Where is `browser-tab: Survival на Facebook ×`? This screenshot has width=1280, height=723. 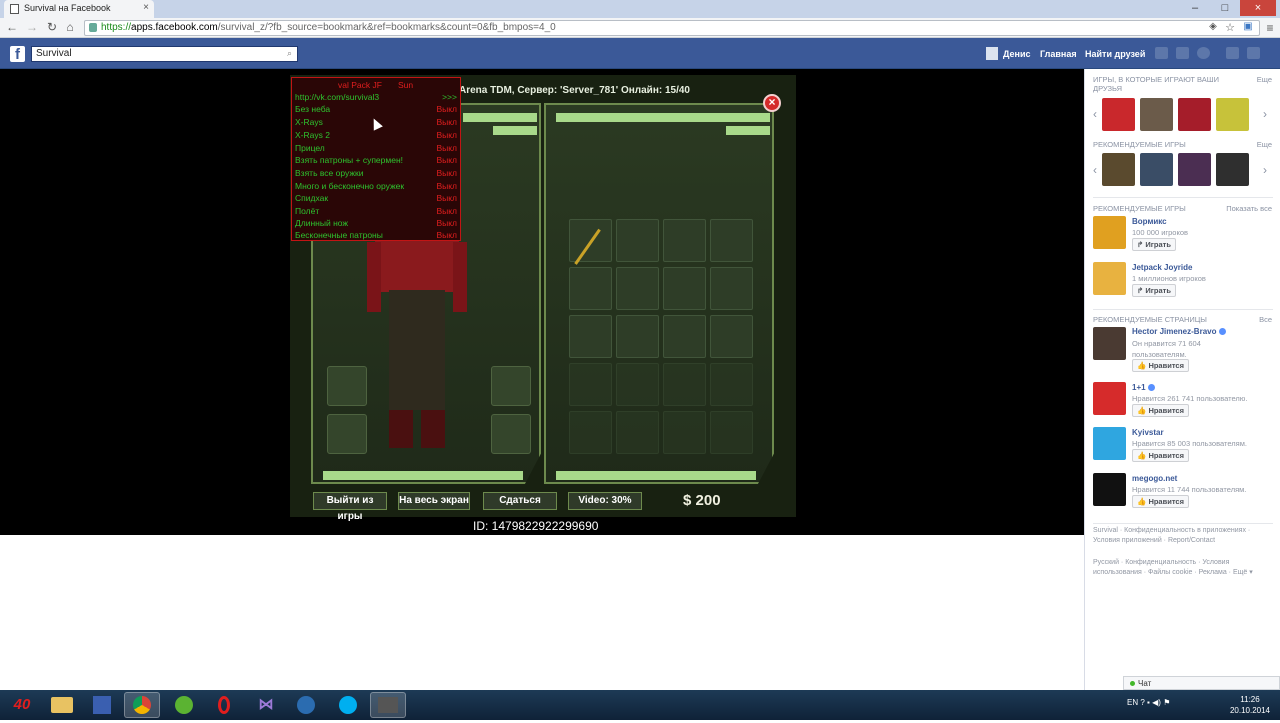
browser-tab: Survival на Facebook × is located at coordinates (79, 9).